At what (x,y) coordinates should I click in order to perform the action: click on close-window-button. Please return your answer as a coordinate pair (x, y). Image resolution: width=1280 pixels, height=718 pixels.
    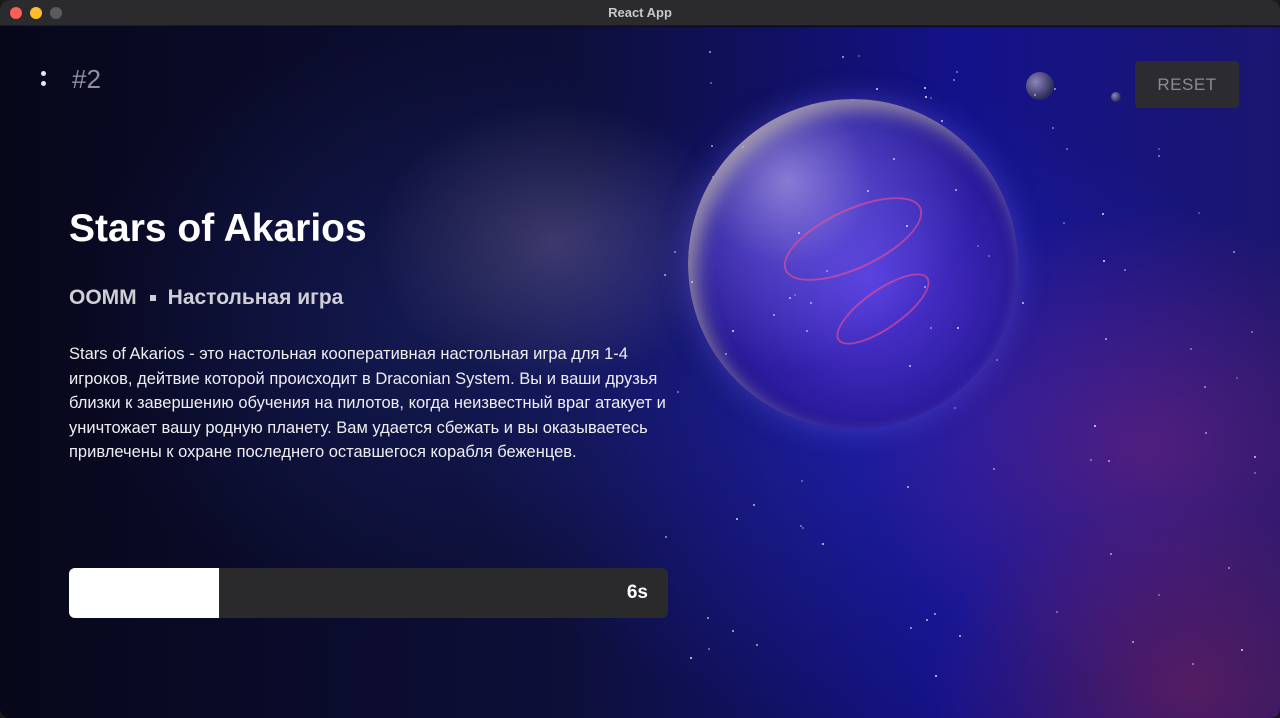
    Looking at the image, I should click on (16, 13).